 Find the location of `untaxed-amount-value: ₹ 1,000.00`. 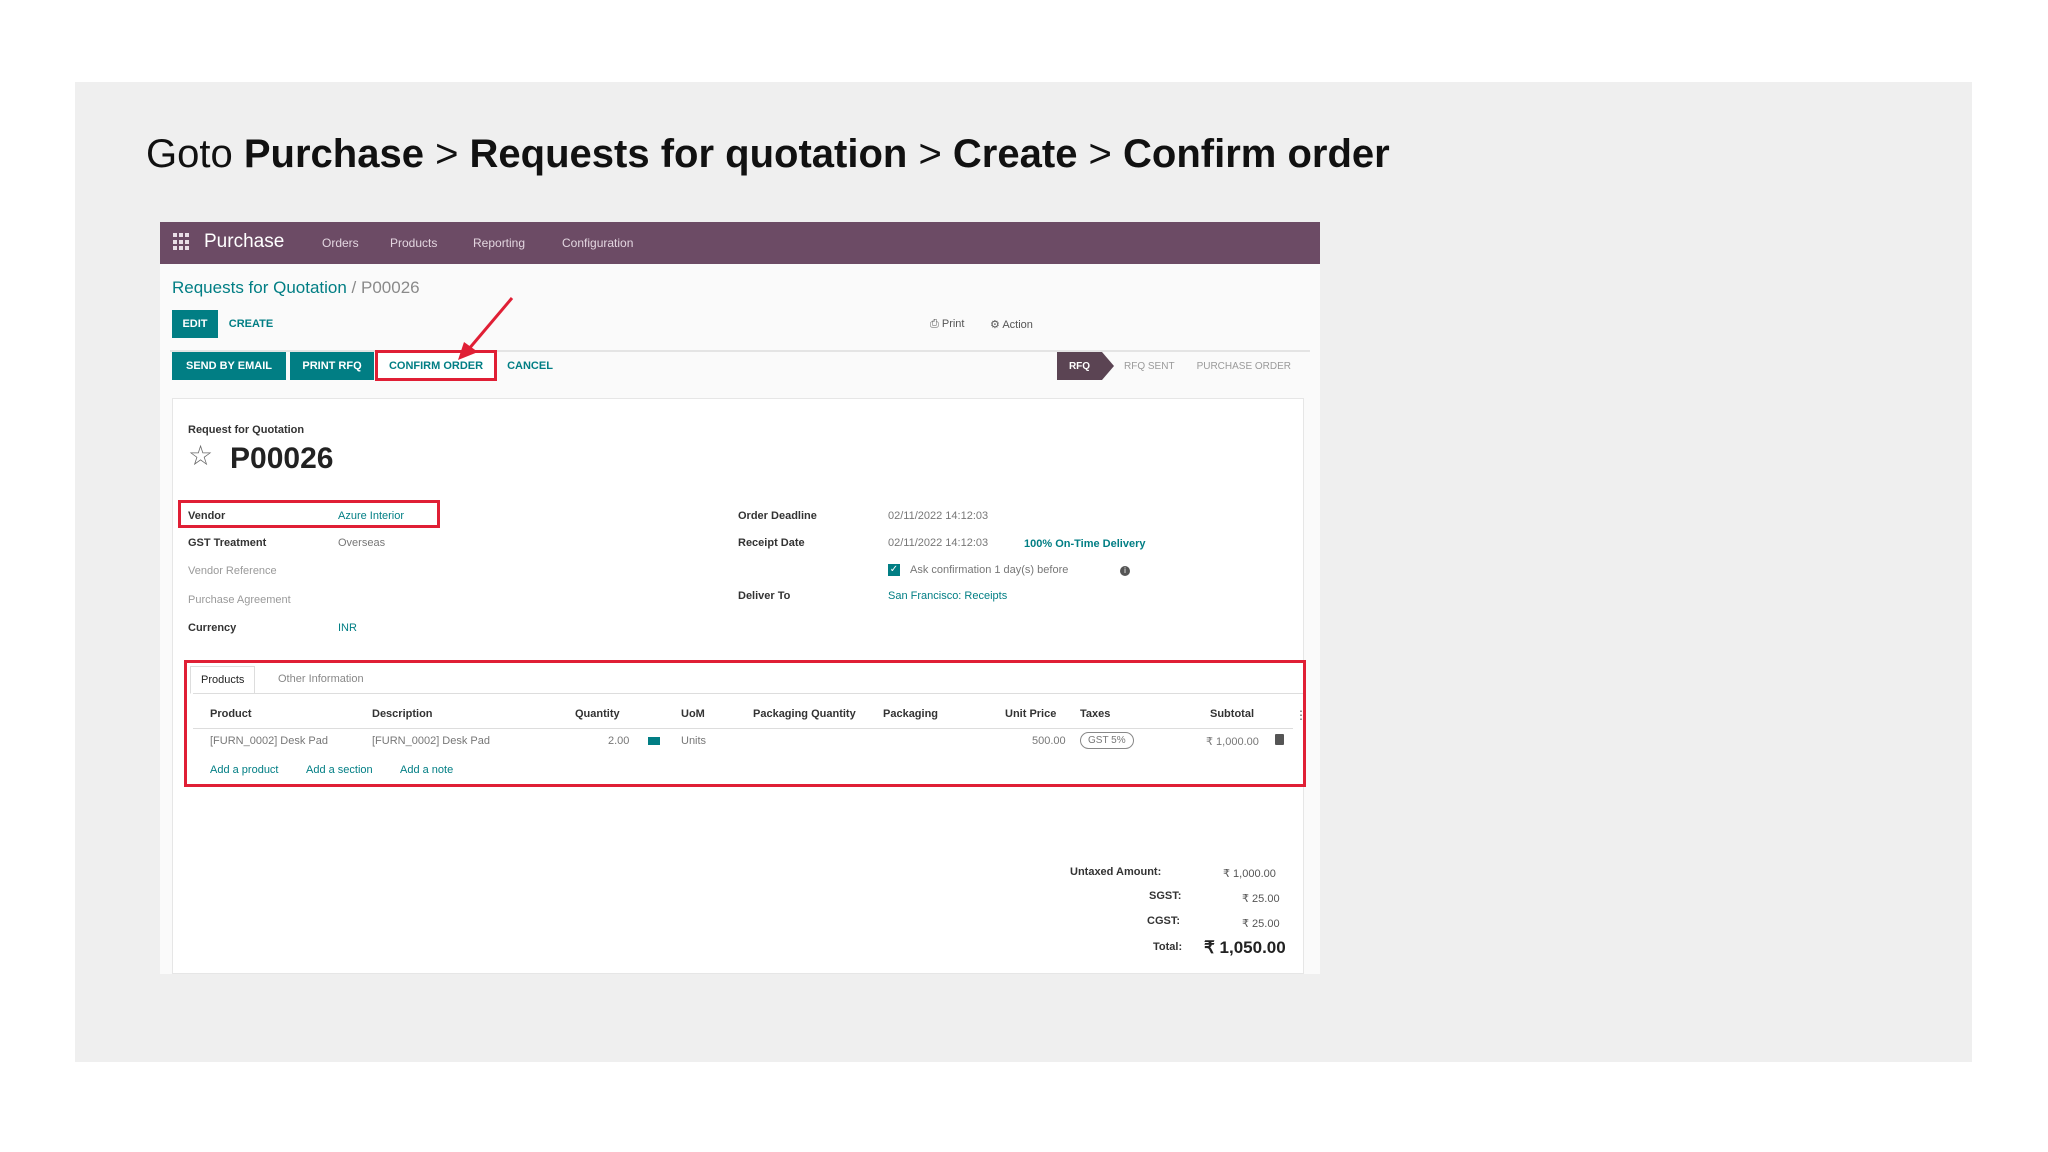

untaxed-amount-value: ₹ 1,000.00 is located at coordinates (1249, 874).